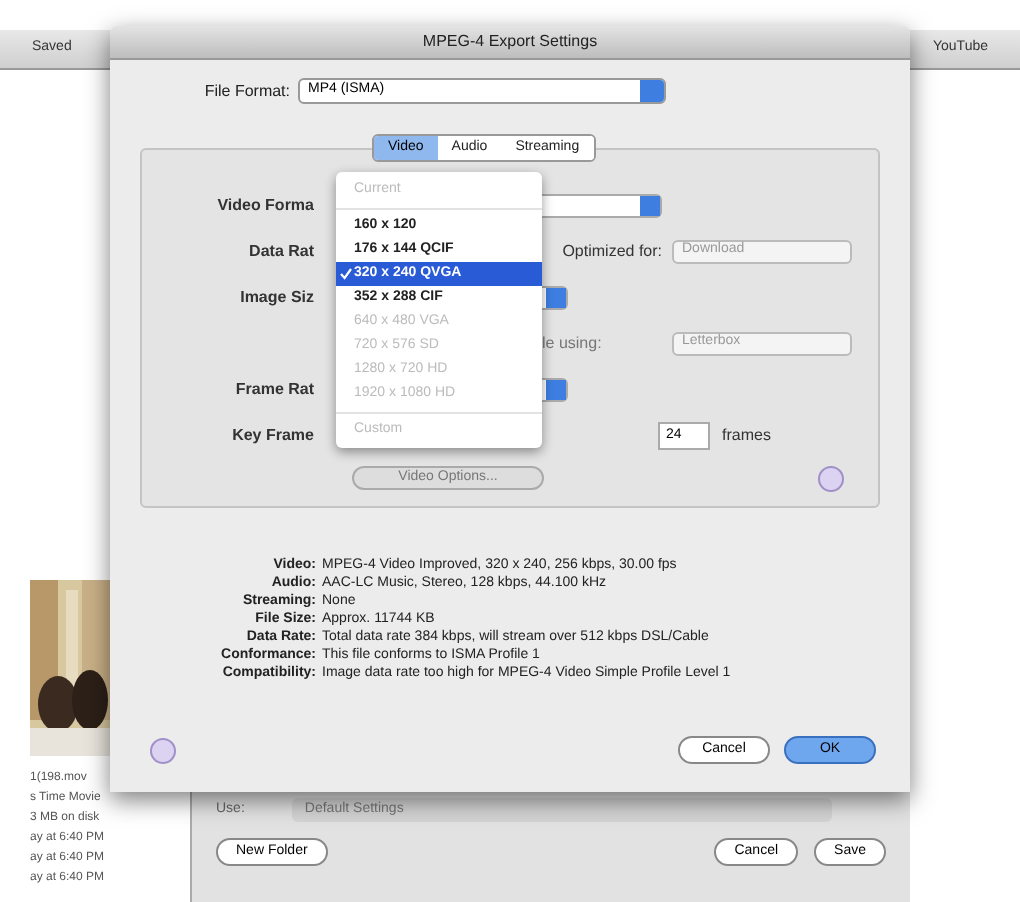  Describe the element at coordinates (573, 343) in the screenshot. I see `field-label: le using:` at that location.